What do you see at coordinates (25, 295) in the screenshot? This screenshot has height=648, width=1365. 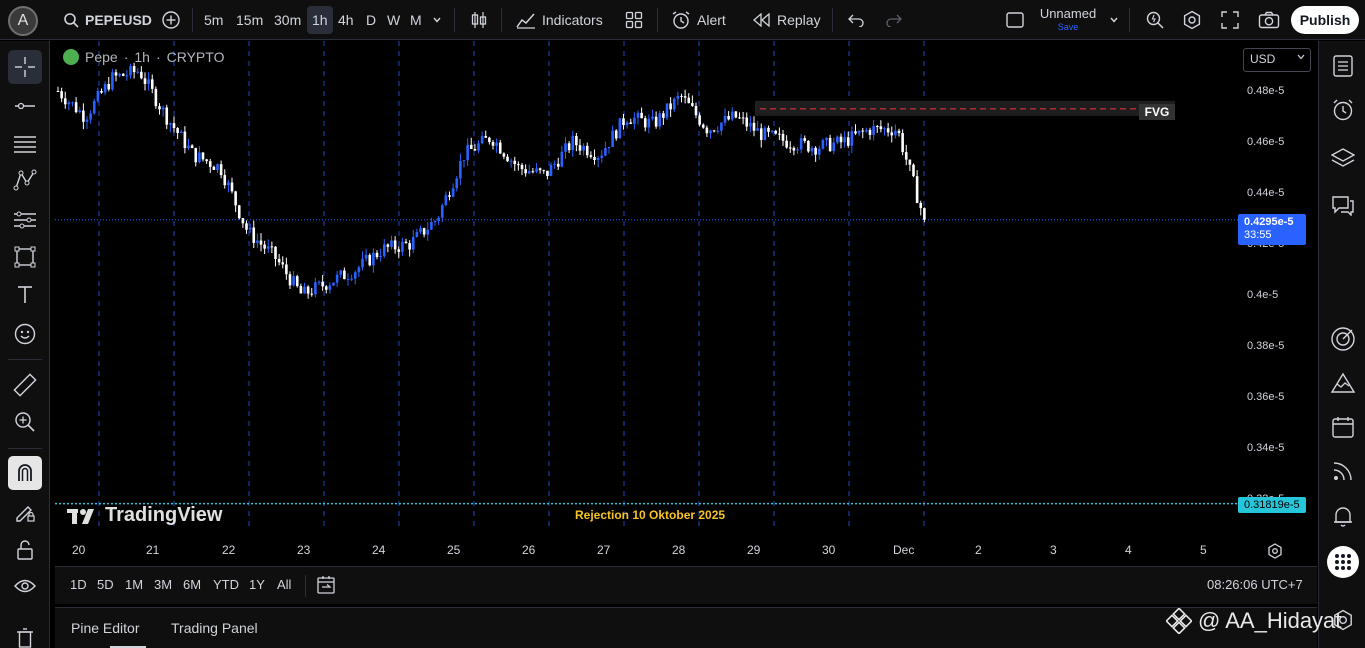 I see `text-tool` at bounding box center [25, 295].